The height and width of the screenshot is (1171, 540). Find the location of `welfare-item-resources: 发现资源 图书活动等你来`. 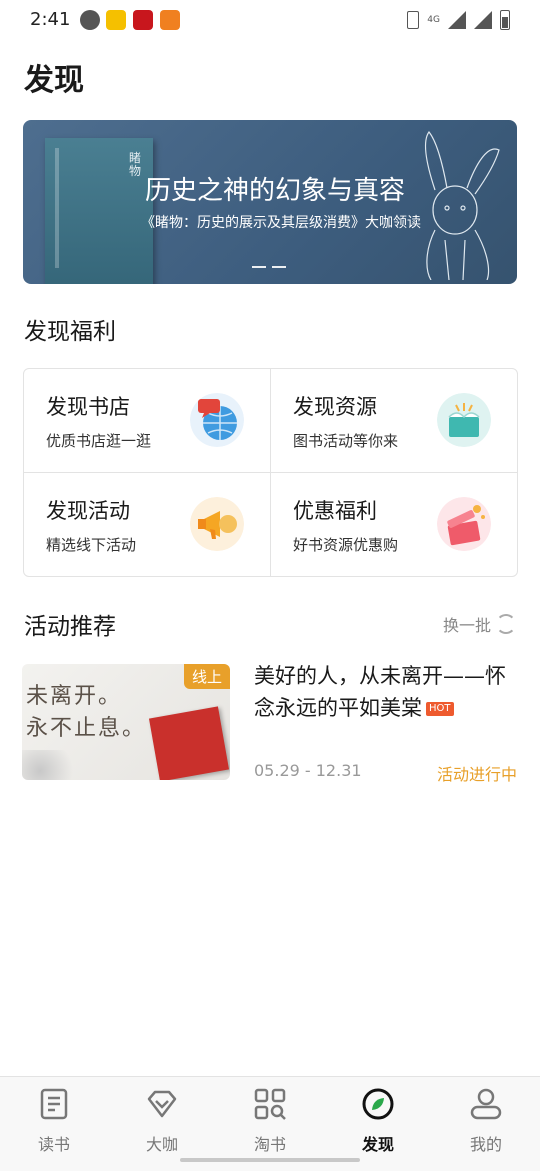

welfare-item-resources: 发现资源 图书活动等你来 is located at coordinates (394, 420).